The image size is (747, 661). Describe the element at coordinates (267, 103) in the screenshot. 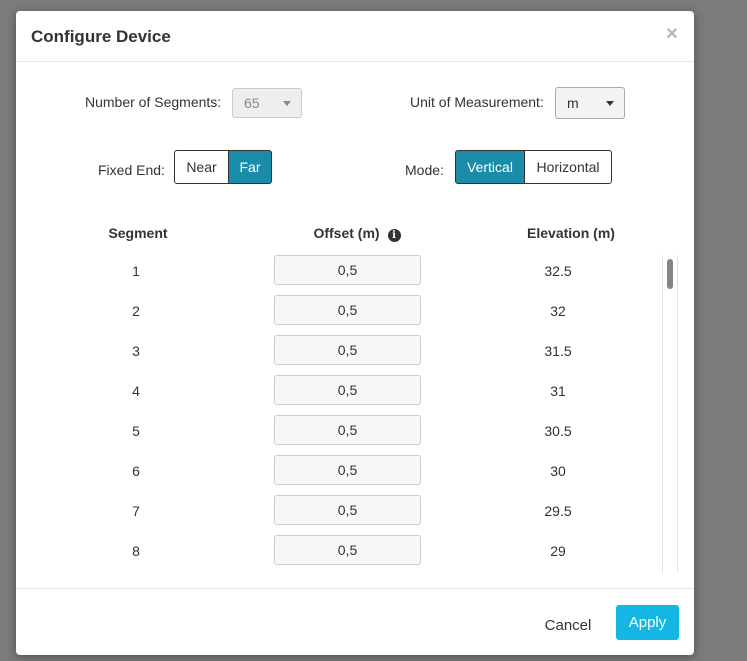

I see `segments-select: 65` at that location.